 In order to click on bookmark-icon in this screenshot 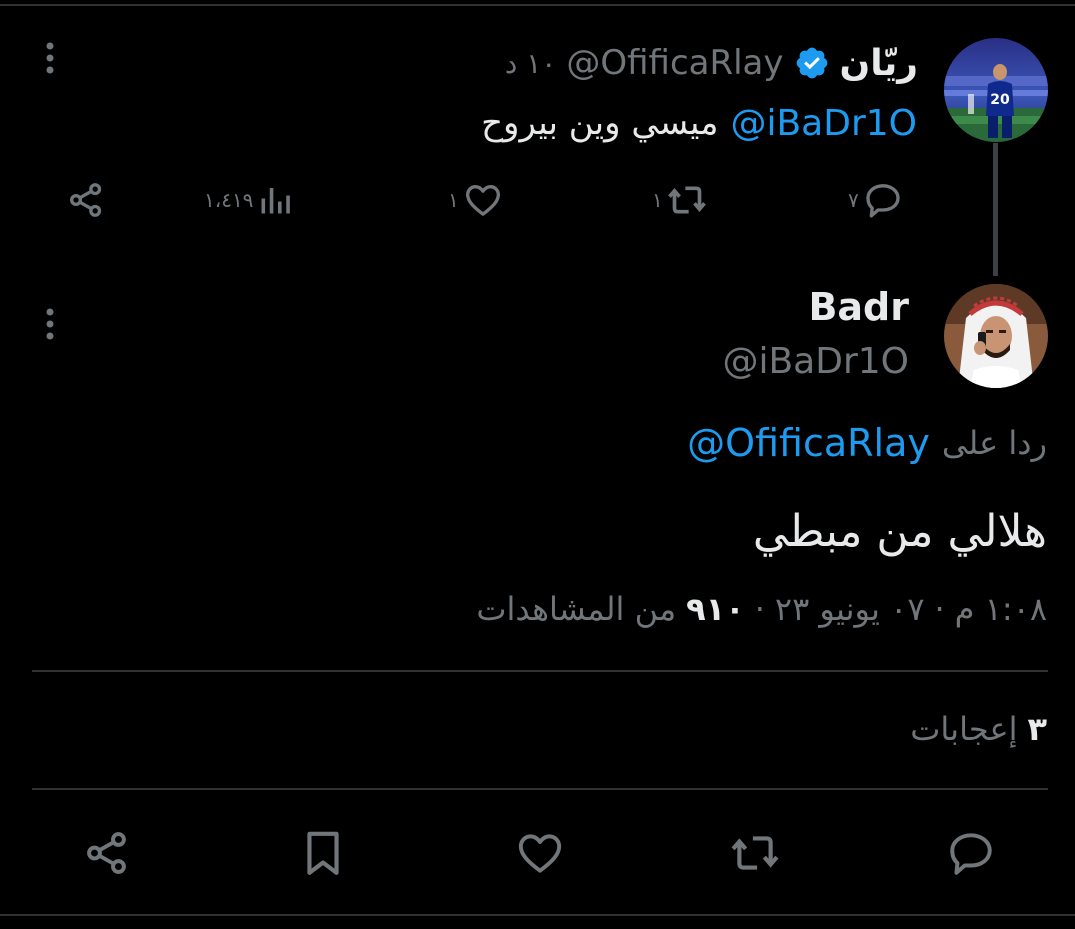, I will do `click(323, 853)`.